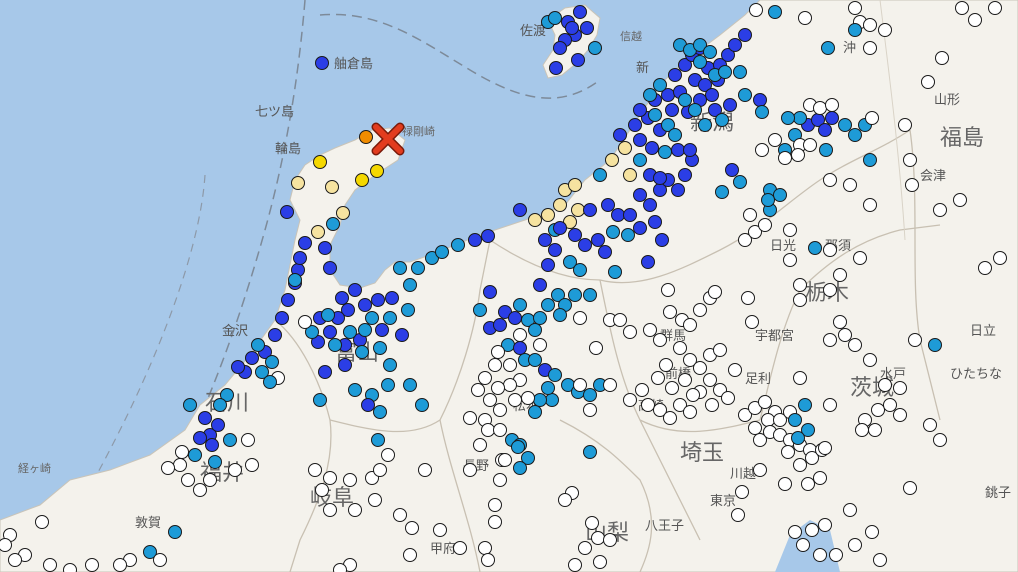 The width and height of the screenshot is (1018, 572). Describe the element at coordinates (962, 138) in the screenshot. I see `label-fukushima: 福島` at that location.